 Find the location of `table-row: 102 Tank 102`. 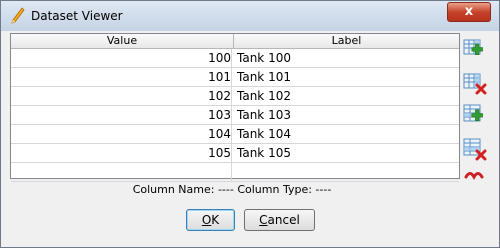

table-row: 102 Tank 102 is located at coordinates (235, 96).